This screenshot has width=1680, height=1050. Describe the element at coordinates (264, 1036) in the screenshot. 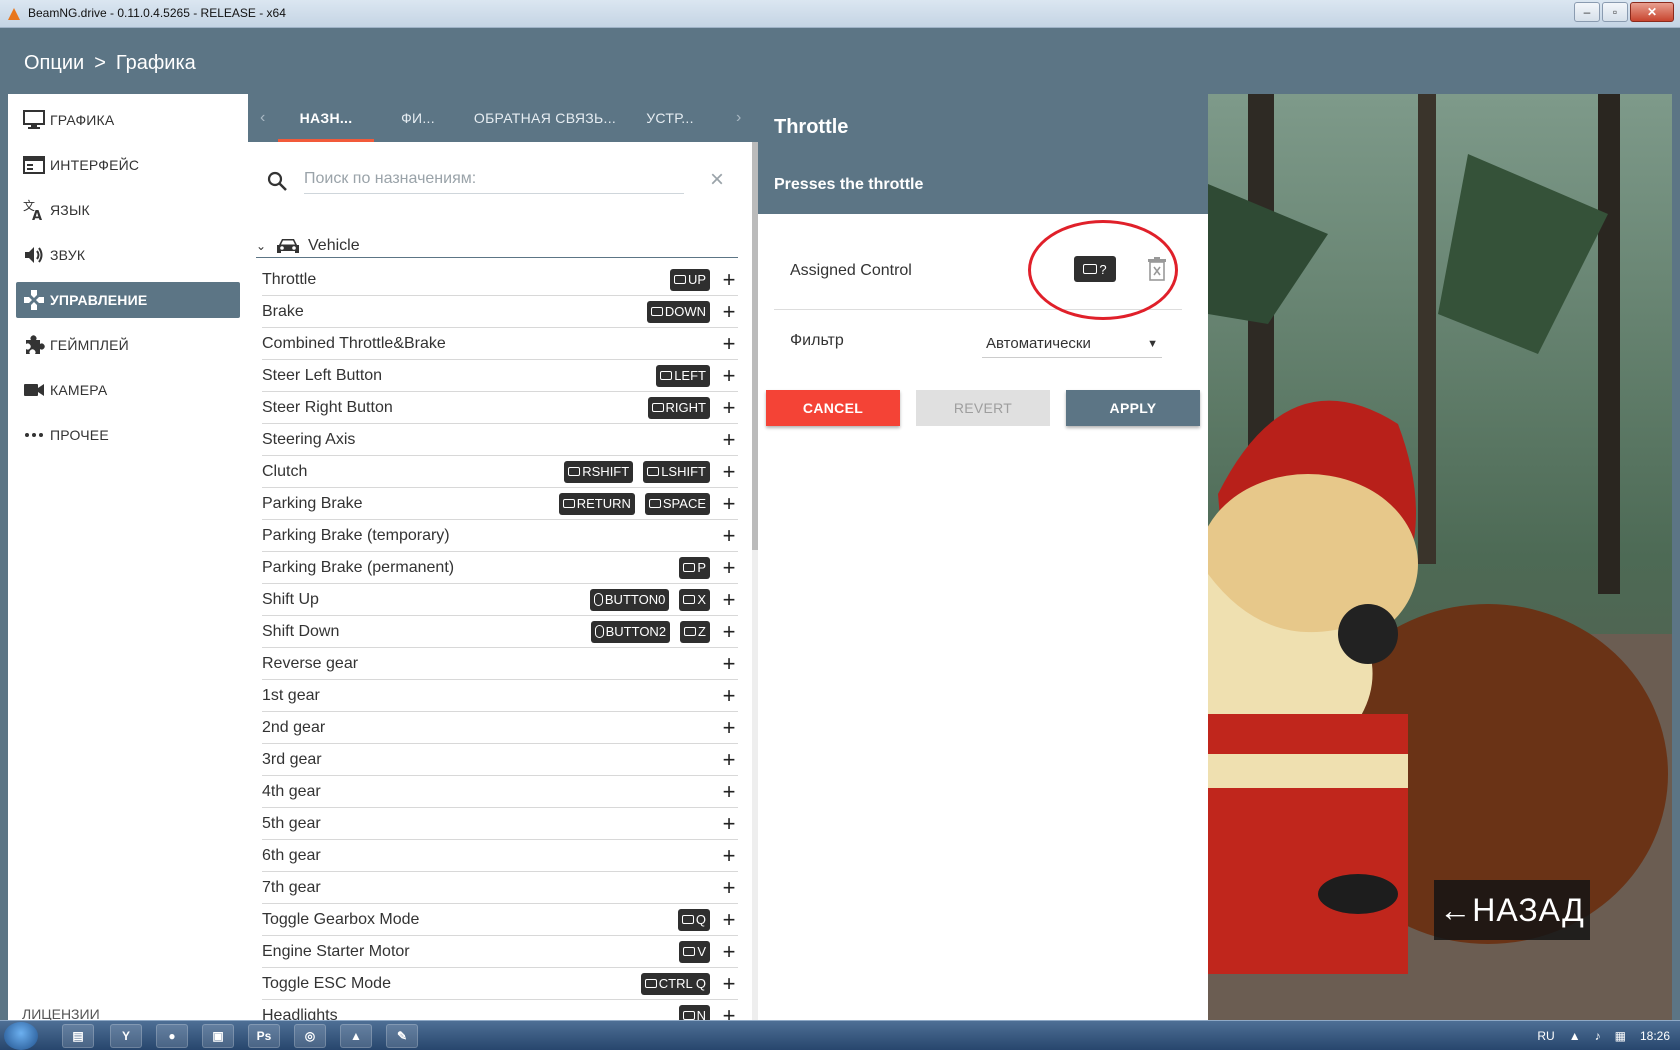

I see `photoshop-taskbar-icon: Ps` at that location.